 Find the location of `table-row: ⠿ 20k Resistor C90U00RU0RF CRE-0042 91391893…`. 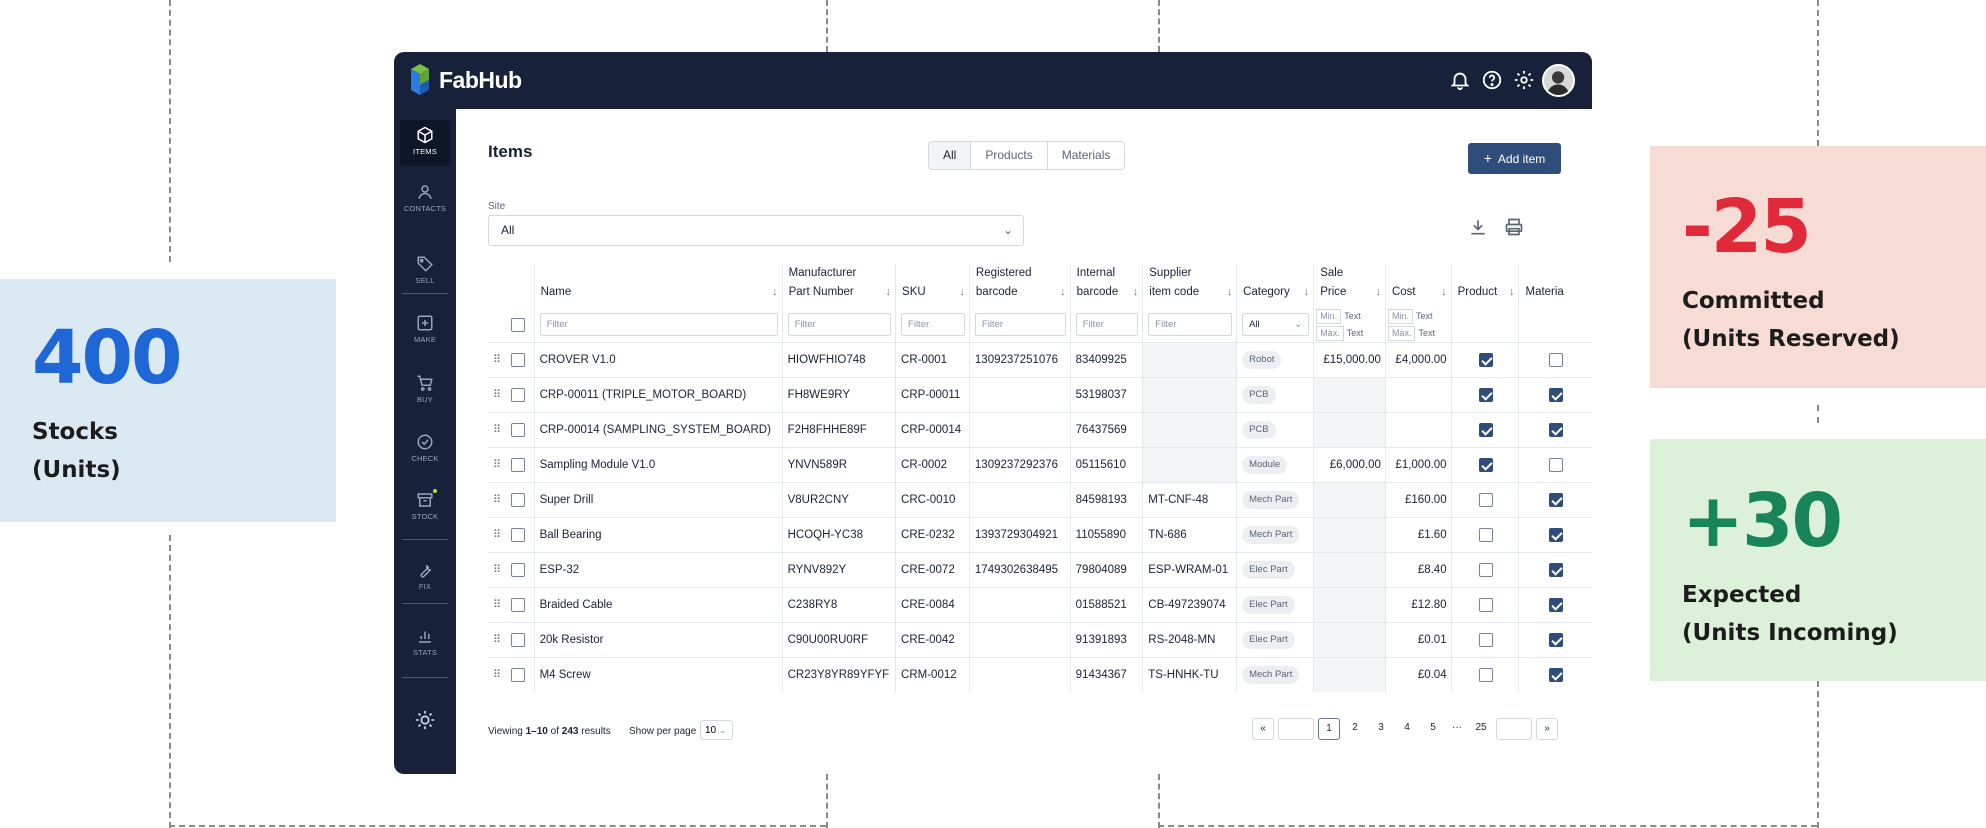

table-row: ⠿ 20k Resistor C90U00RU0RF CRE-0042 91391893… is located at coordinates (1040, 639).